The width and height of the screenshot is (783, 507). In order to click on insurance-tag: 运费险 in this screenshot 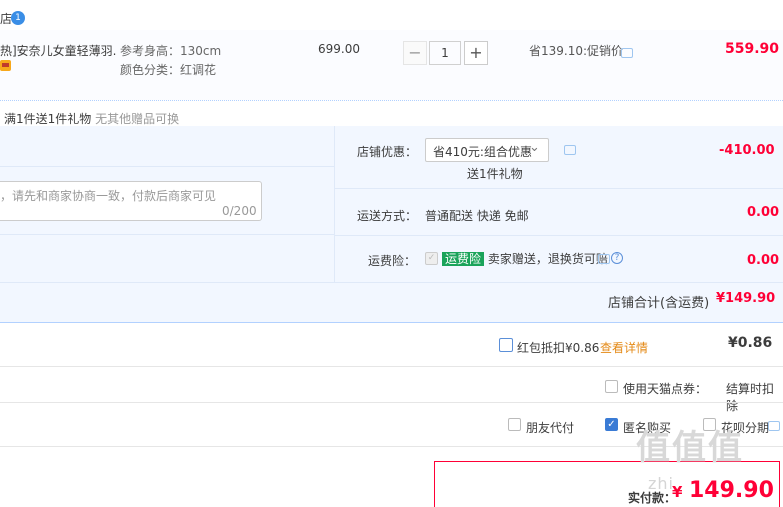, I will do `click(463, 259)`.